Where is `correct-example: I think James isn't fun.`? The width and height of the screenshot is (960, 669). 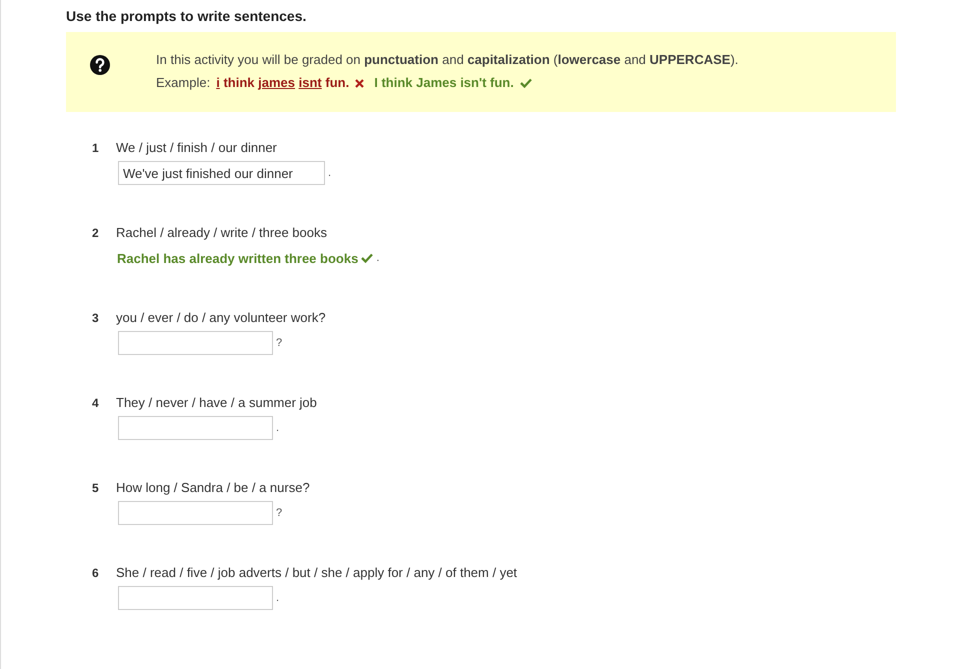 correct-example: I think James isn't fun. is located at coordinates (444, 83).